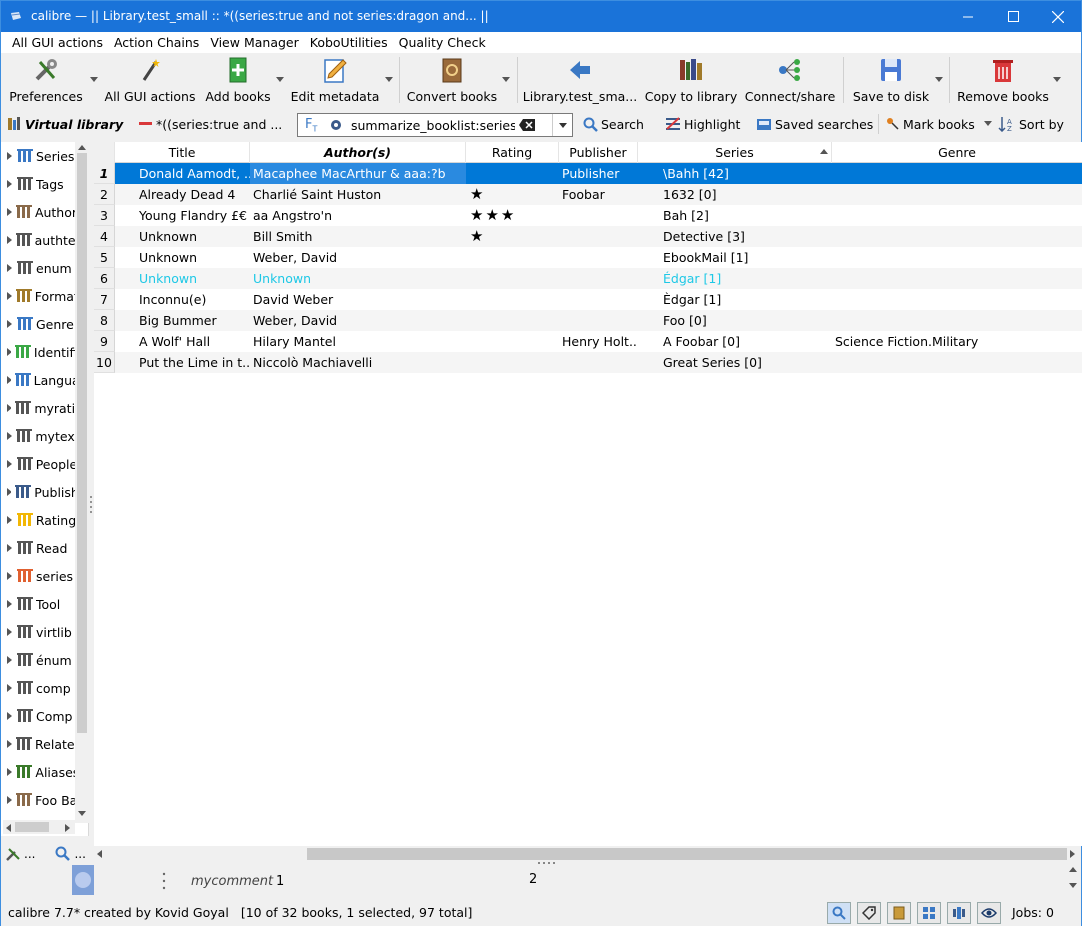 Image resolution: width=1082 pixels, height=926 pixels. What do you see at coordinates (336, 125) in the screenshot?
I see `gear-icon` at bounding box center [336, 125].